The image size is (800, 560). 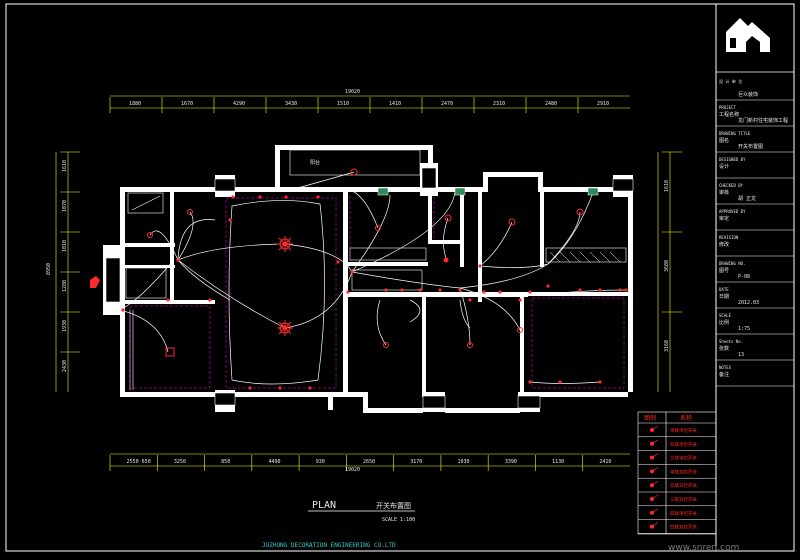 I want to click on left-total-dim: 8950, so click(x=49, y=269).